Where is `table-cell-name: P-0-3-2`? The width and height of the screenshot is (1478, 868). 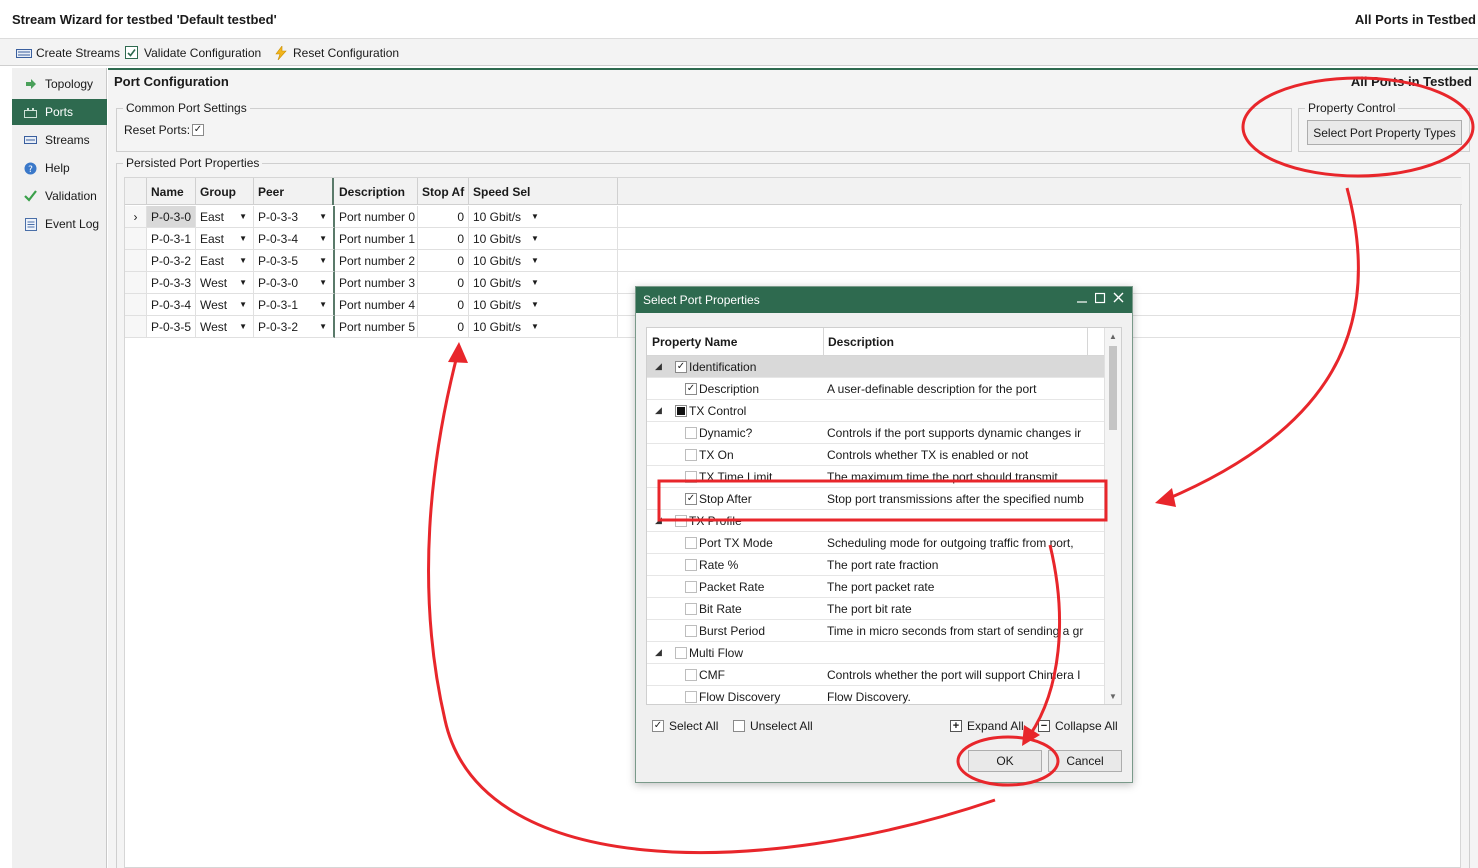
table-cell-name: P-0-3-2 is located at coordinates (171, 261).